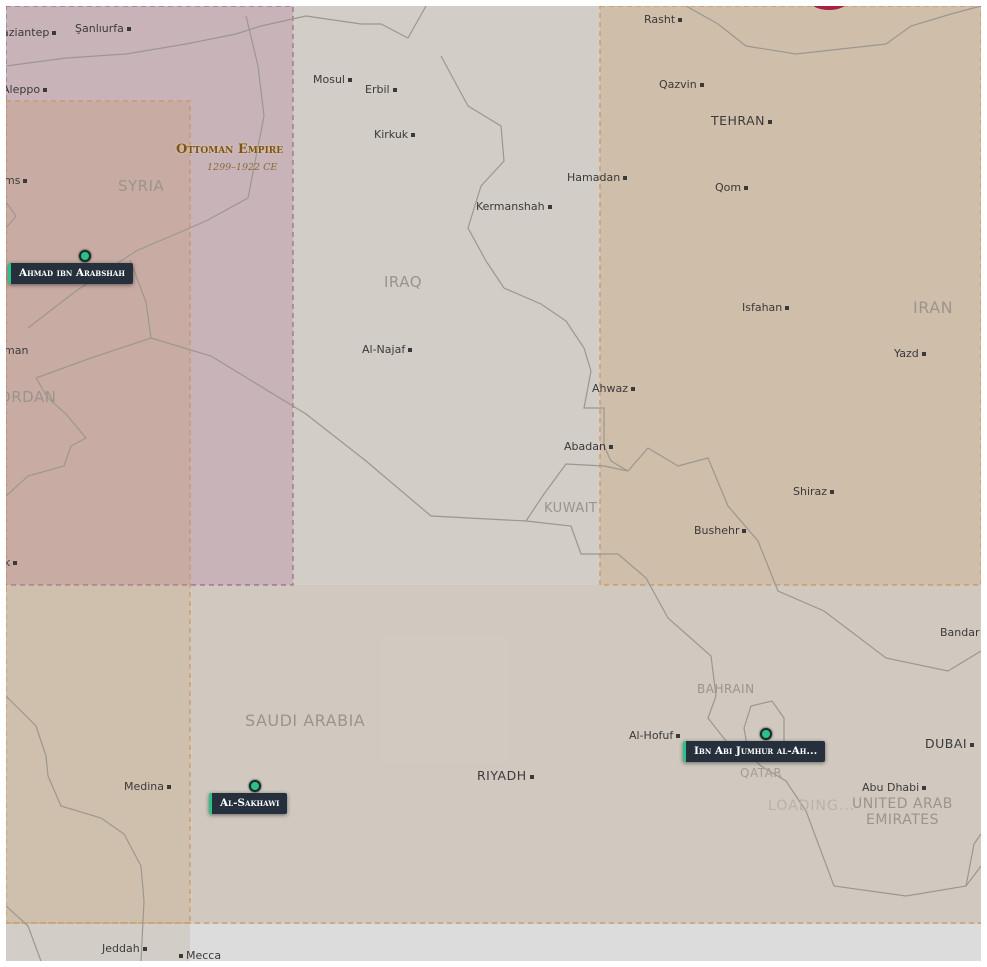 Image resolution: width=987 pixels, height=967 pixels. Describe the element at coordinates (13, 180) in the screenshot. I see `city-label: ms` at that location.